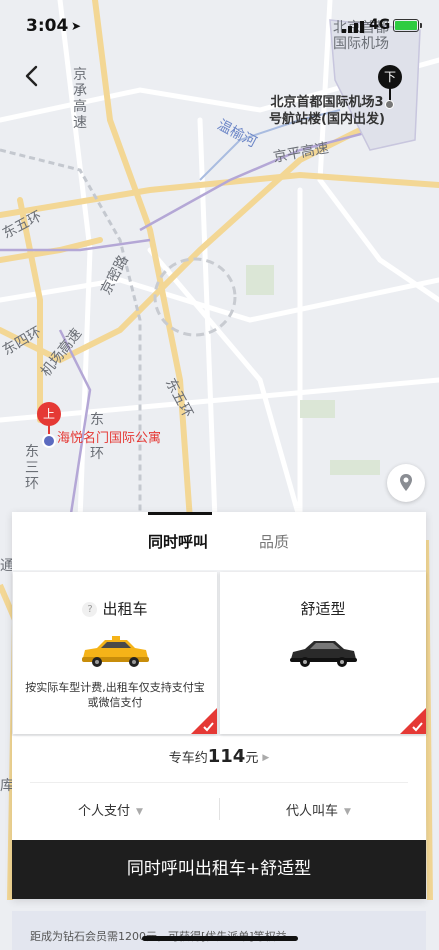 This screenshot has height=950, width=439. What do you see at coordinates (49, 441) in the screenshot?
I see `current-location-dot` at bounding box center [49, 441].